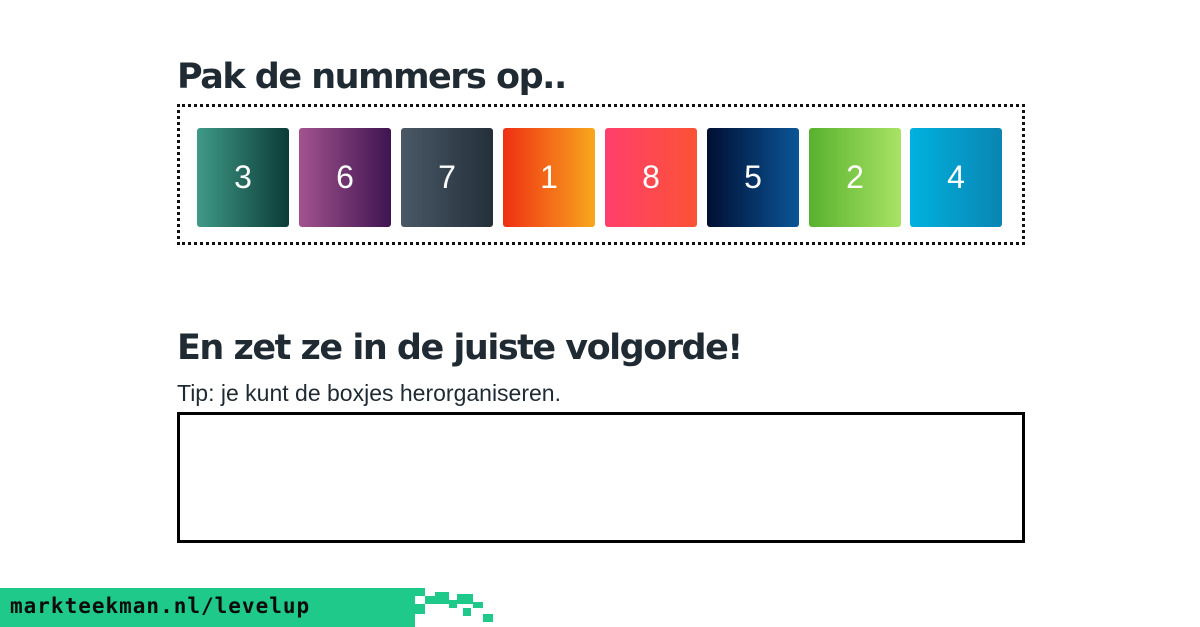 The image size is (1200, 627). Describe the element at coordinates (243, 177) in the screenshot. I see `number-tile: 3` at that location.